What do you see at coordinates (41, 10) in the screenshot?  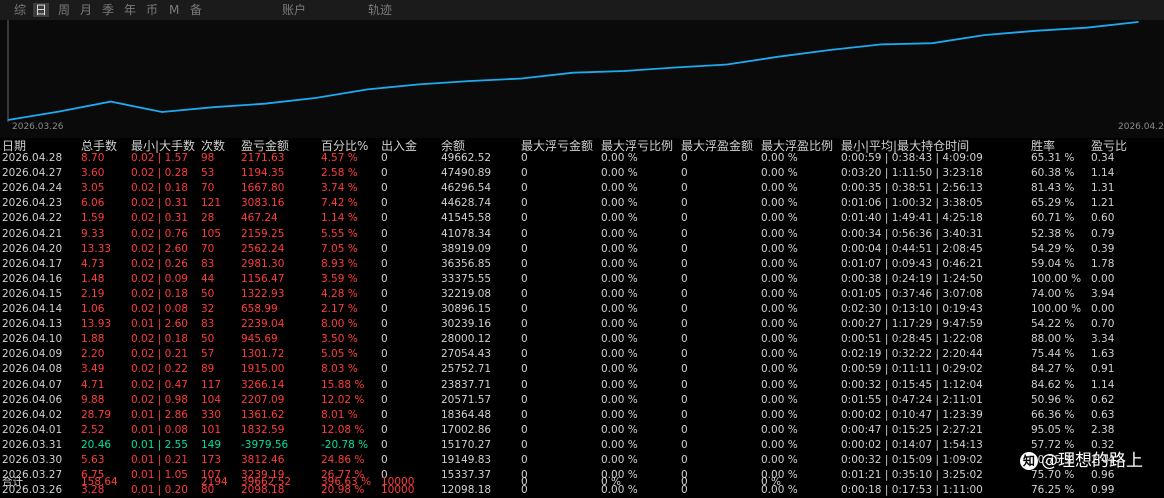 I see `tab-1: 日` at bounding box center [41, 10].